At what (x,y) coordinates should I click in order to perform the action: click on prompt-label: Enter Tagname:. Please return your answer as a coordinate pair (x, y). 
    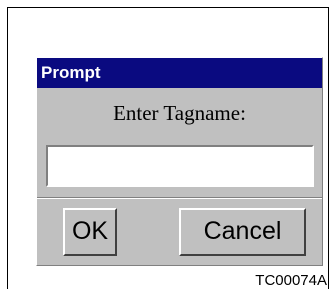
    Looking at the image, I should click on (179, 113).